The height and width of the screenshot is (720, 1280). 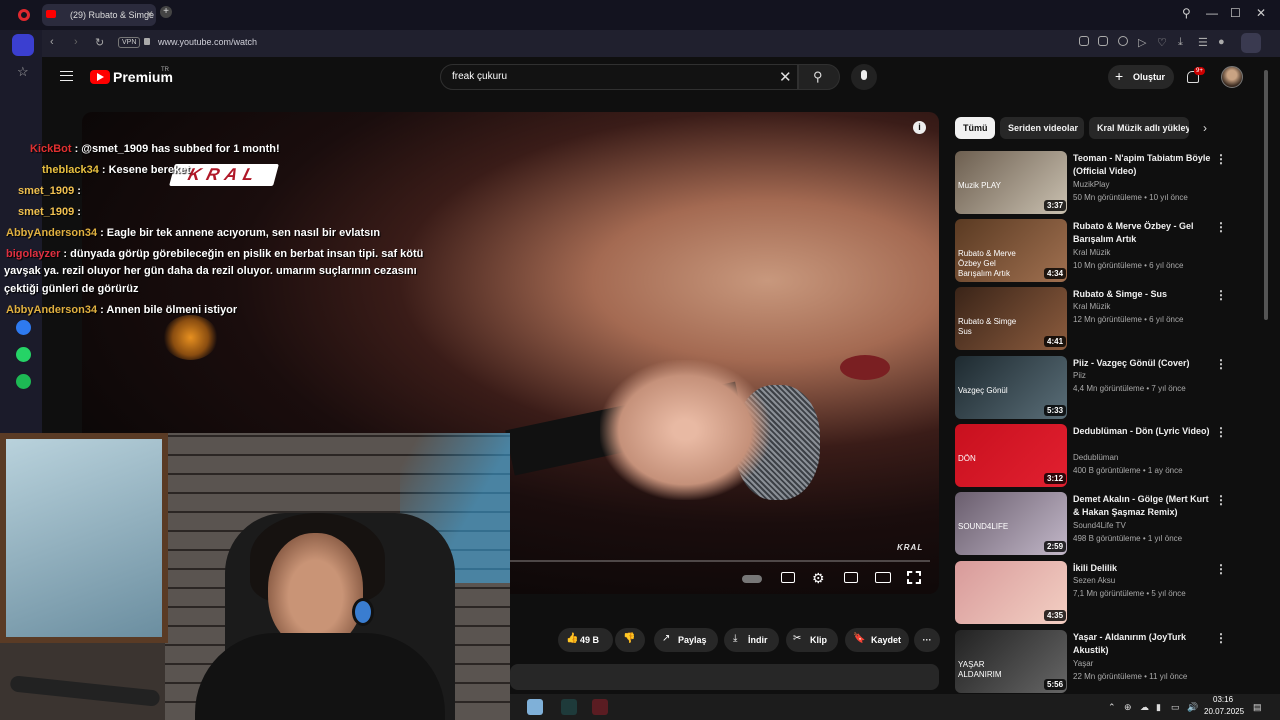 What do you see at coordinates (914, 577) in the screenshot?
I see `fullscreen-icon` at bounding box center [914, 577].